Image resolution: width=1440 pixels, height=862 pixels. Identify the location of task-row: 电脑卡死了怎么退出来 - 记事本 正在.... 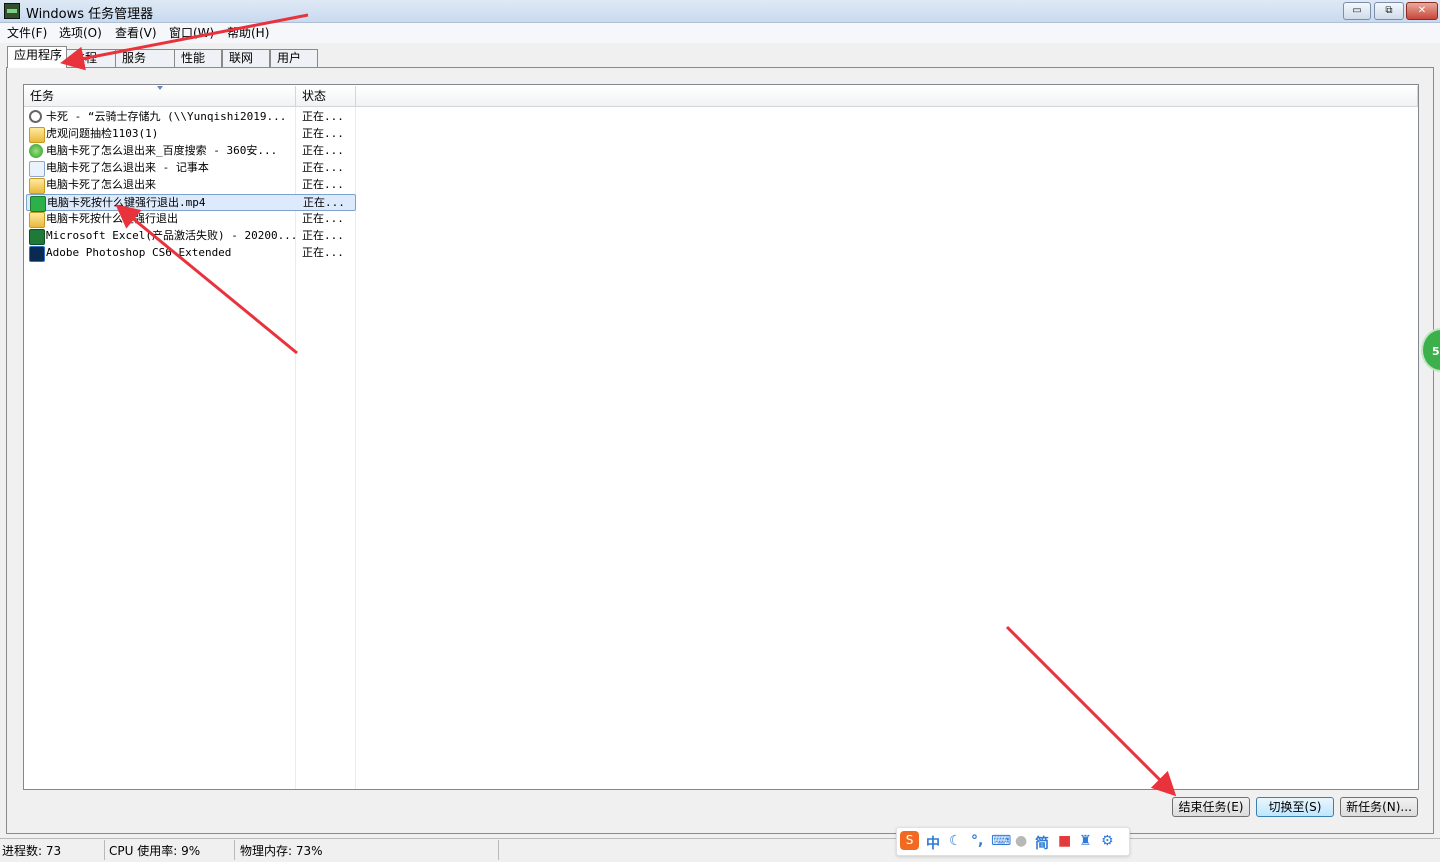
(191, 168).